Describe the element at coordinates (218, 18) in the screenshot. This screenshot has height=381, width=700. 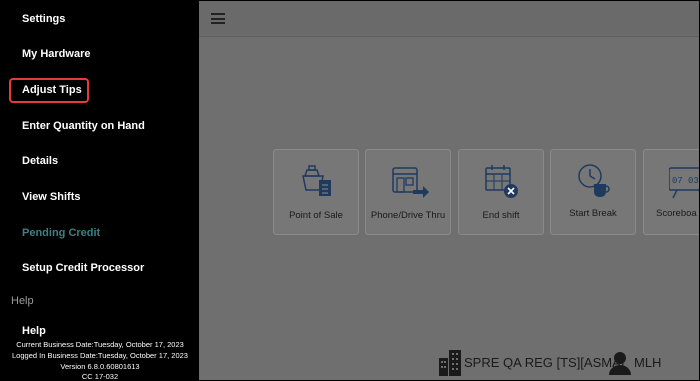
I see `hamburger-menu-icon` at that location.